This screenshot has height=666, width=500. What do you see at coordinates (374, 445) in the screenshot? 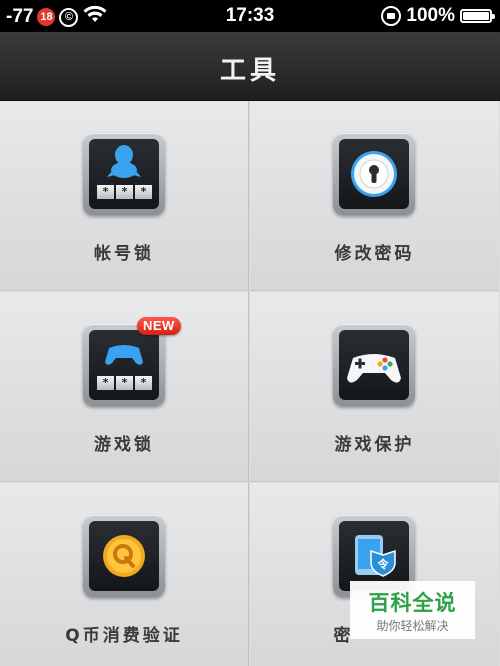
I see `tool-label: 游戏保护` at bounding box center [374, 445].